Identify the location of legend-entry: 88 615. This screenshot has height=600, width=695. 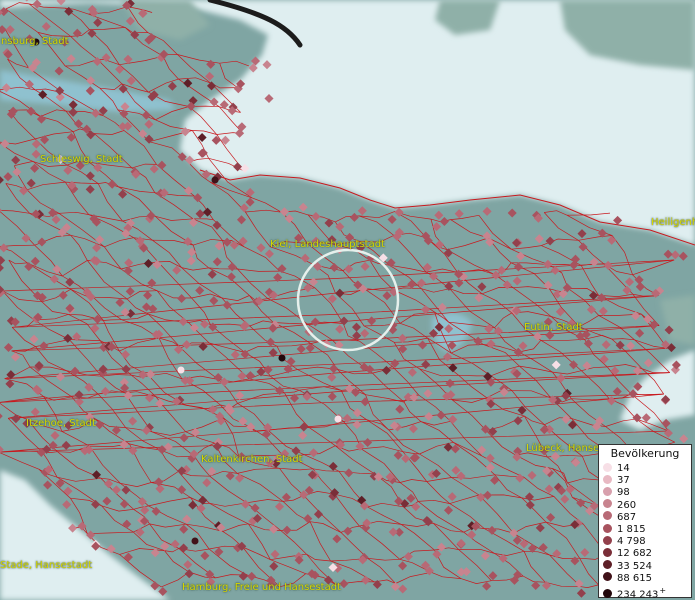
(627, 578).